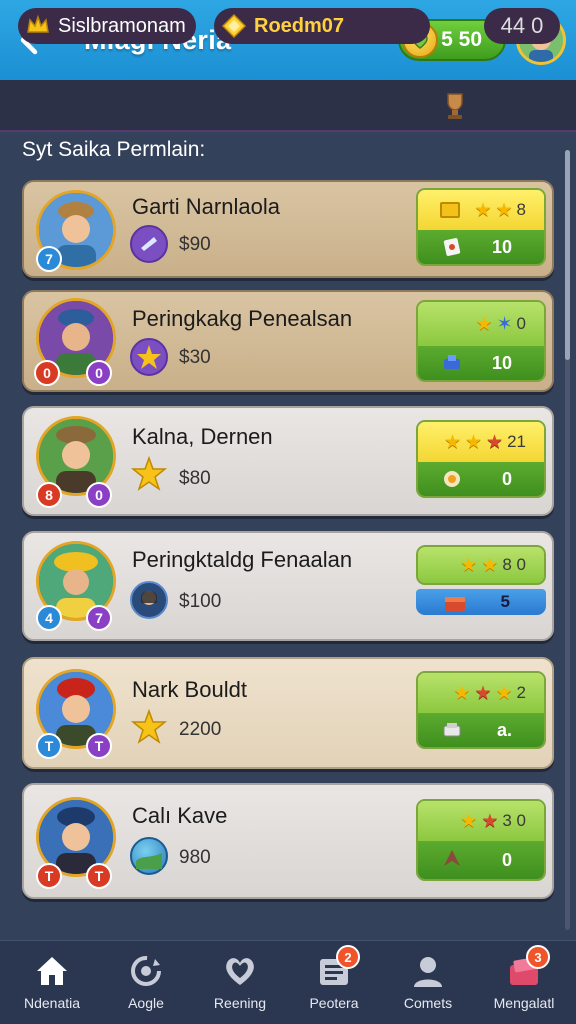  What do you see at coordinates (49, 876) in the screenshot?
I see `level-badge: T` at bounding box center [49, 876].